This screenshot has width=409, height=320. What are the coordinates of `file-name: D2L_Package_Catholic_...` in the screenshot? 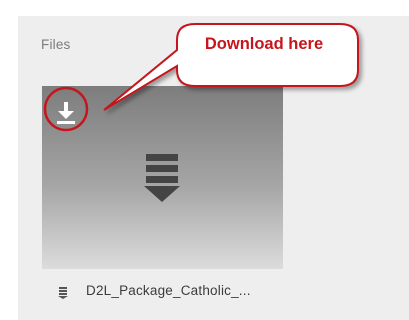 It's located at (168, 290).